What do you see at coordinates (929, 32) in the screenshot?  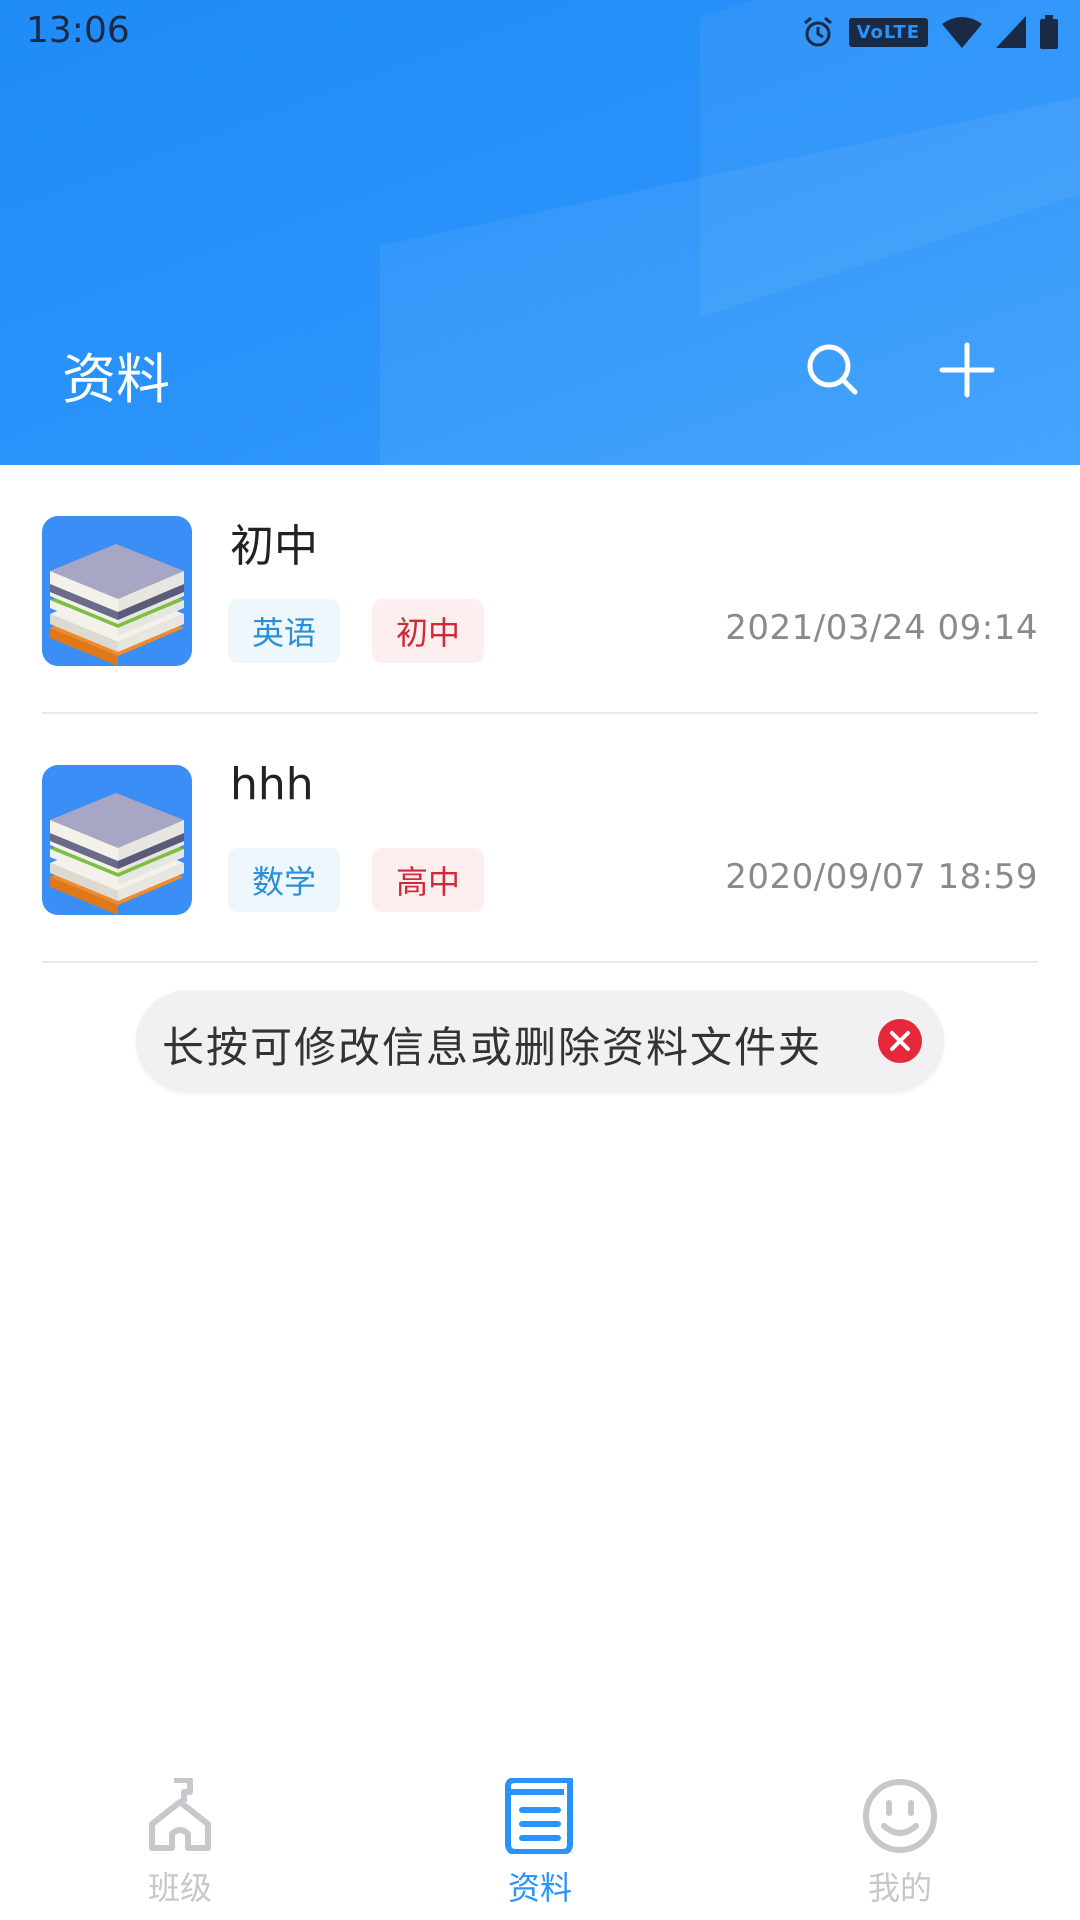 I see `status-icons: VoLTE` at bounding box center [929, 32].